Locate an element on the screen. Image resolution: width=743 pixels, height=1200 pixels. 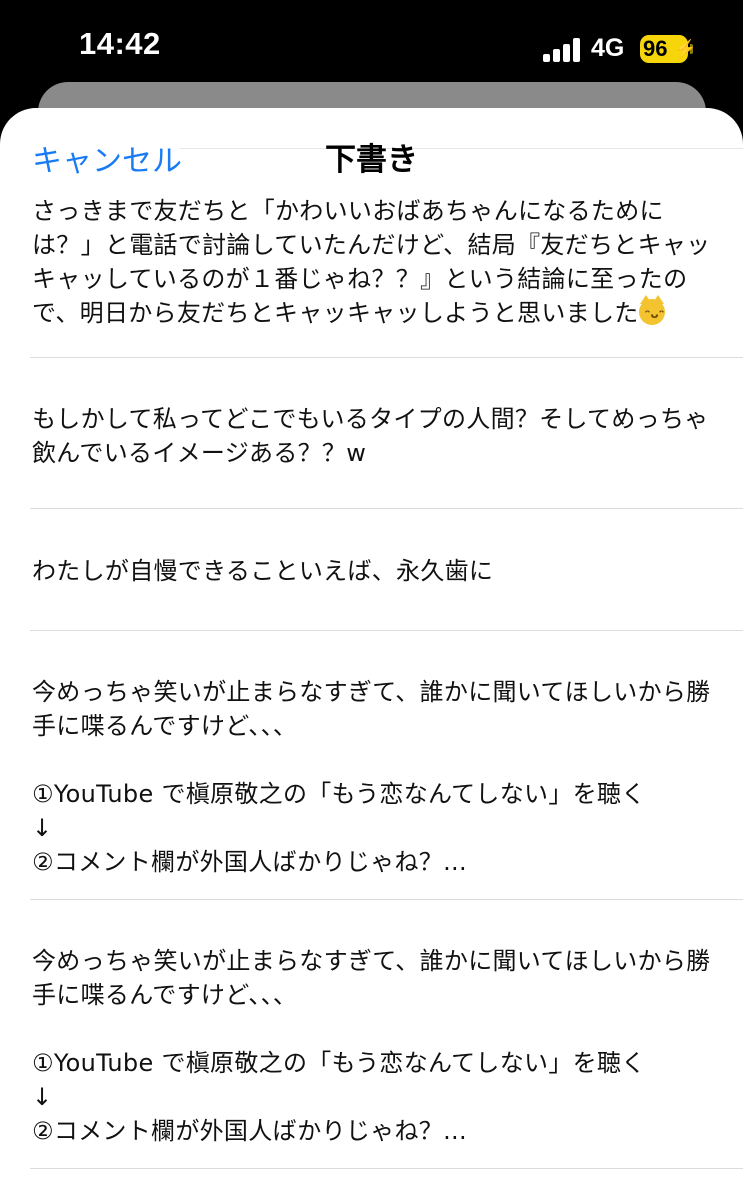
status-time: 14:42 is located at coordinates (120, 43).